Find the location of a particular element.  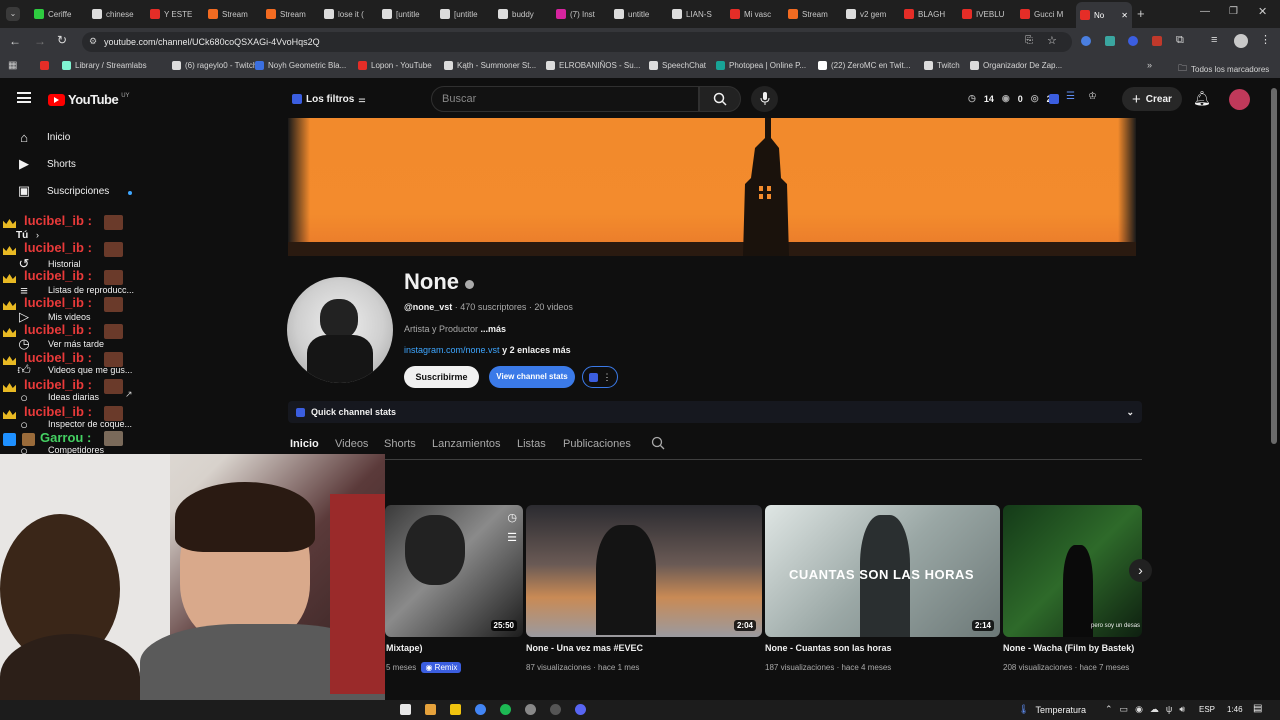

list-icon: ☰ is located at coordinates (1070, 96).